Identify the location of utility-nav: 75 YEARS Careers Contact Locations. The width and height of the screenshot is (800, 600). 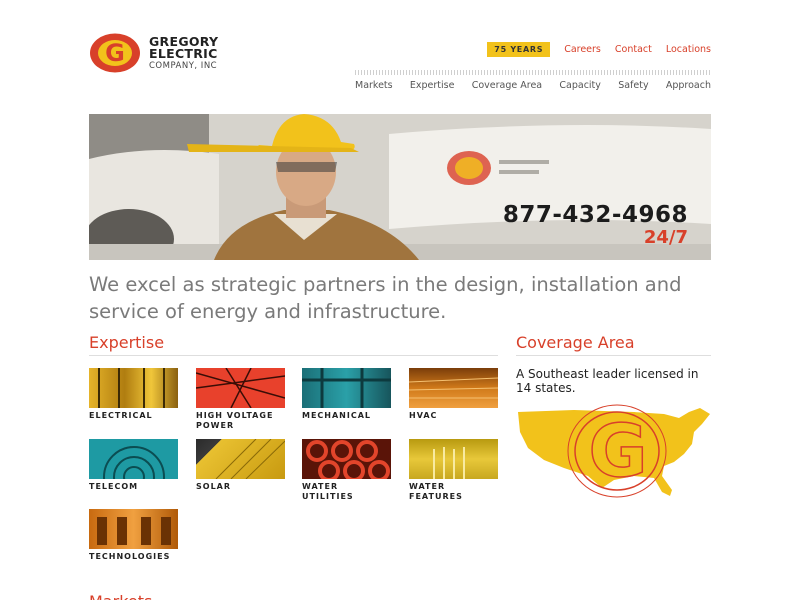
(599, 49).